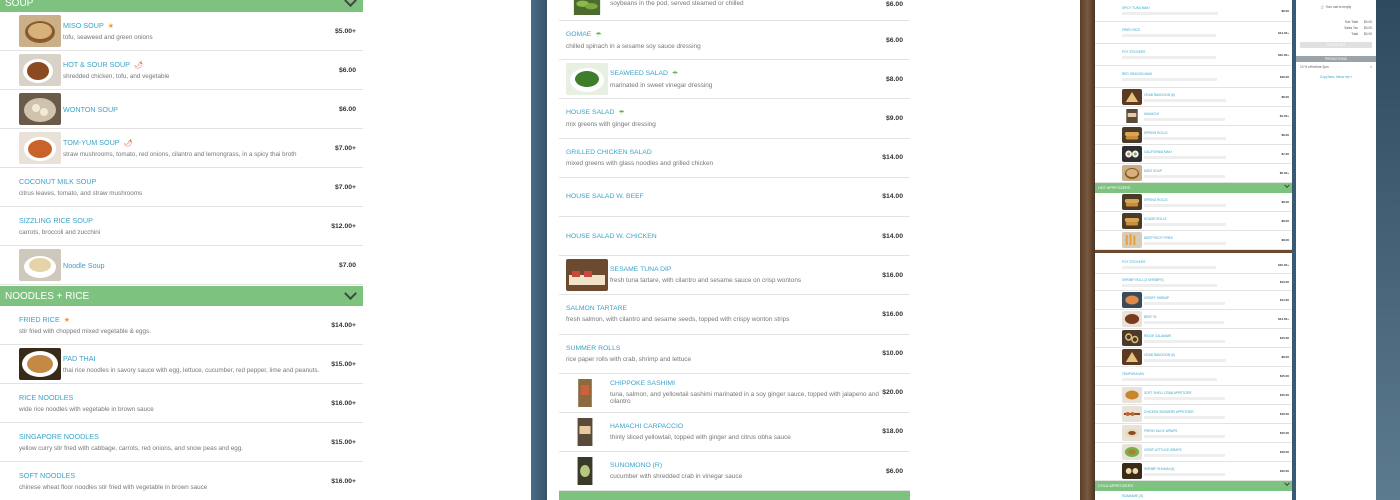  What do you see at coordinates (734, 495) in the screenshot?
I see `category-header-next` at bounding box center [734, 495].